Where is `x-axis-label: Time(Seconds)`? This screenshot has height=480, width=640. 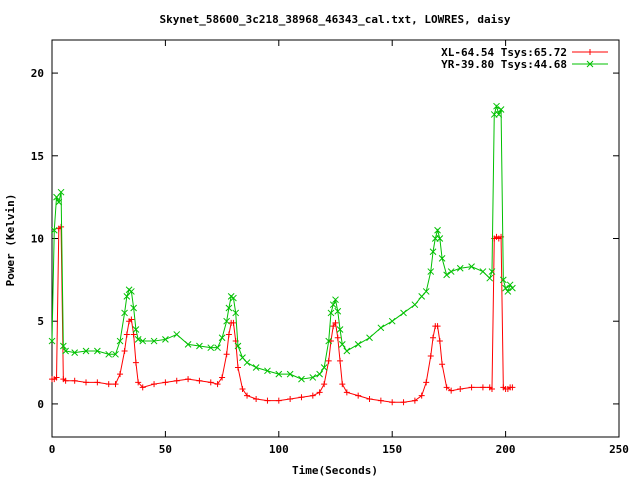
x-axis-label: Time(Seconds) is located at coordinates (335, 470).